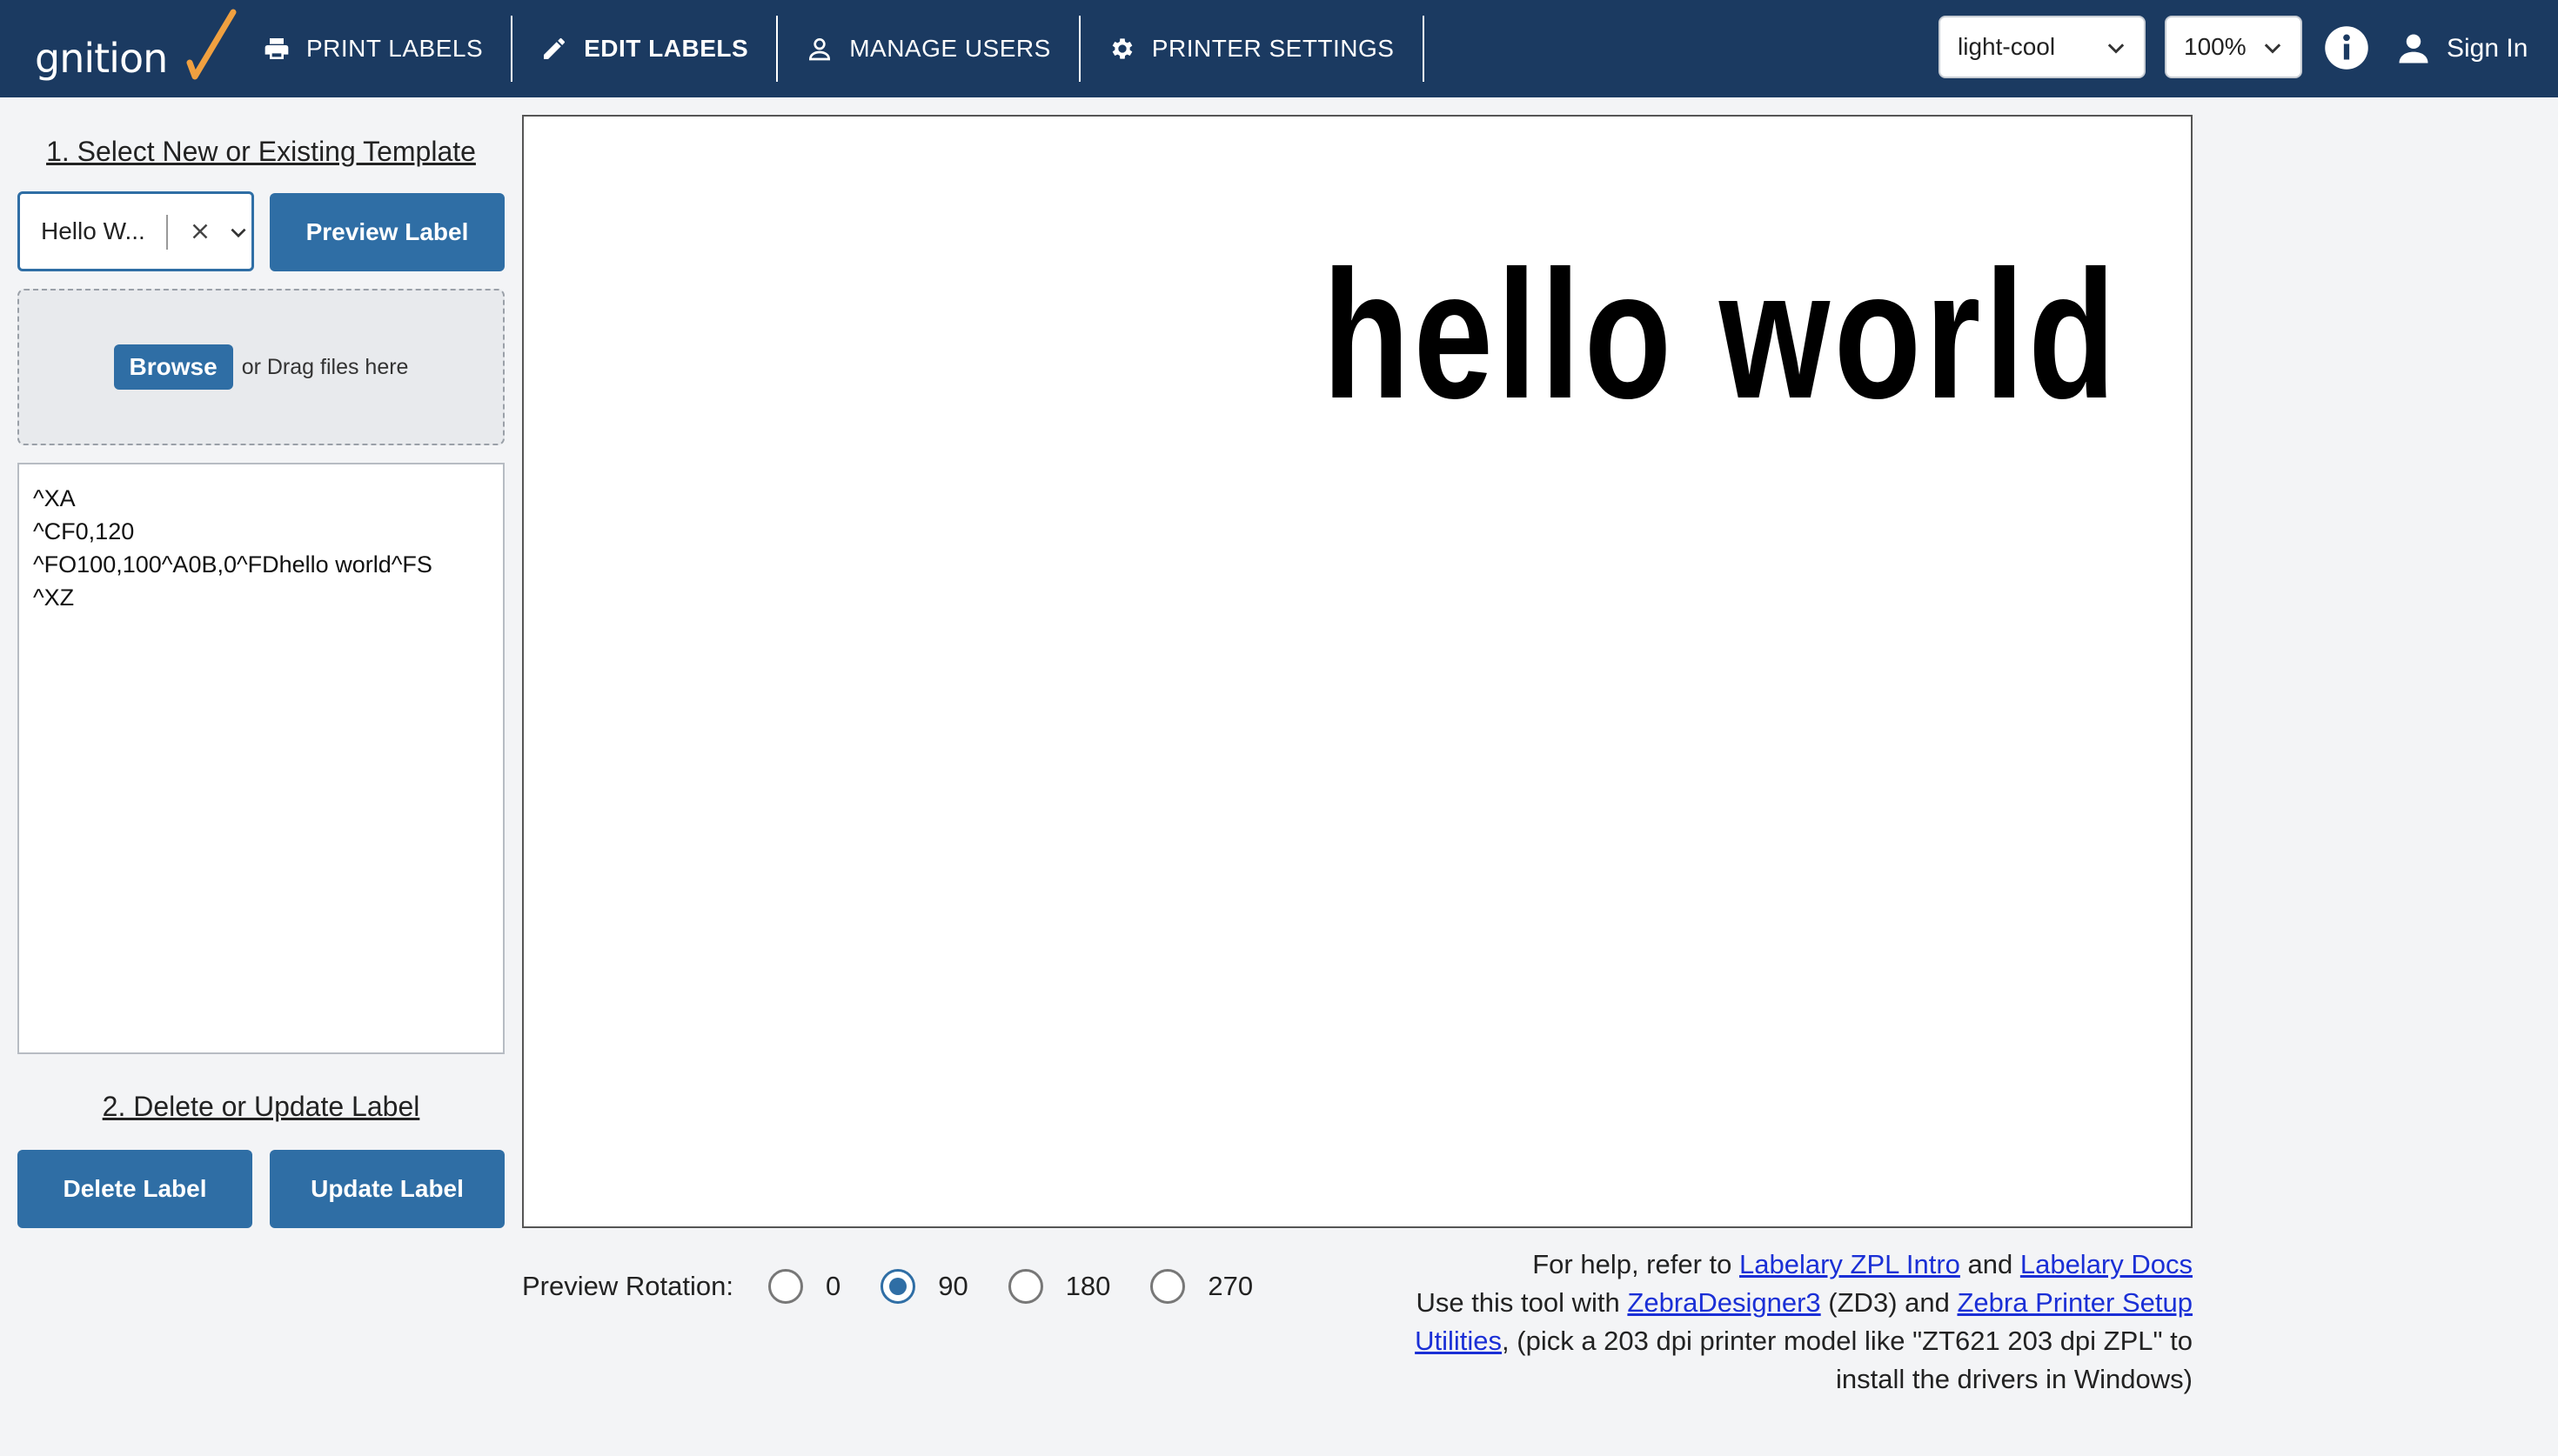 The width and height of the screenshot is (2558, 1456). I want to click on rotation-radio-0: 0, so click(804, 1286).